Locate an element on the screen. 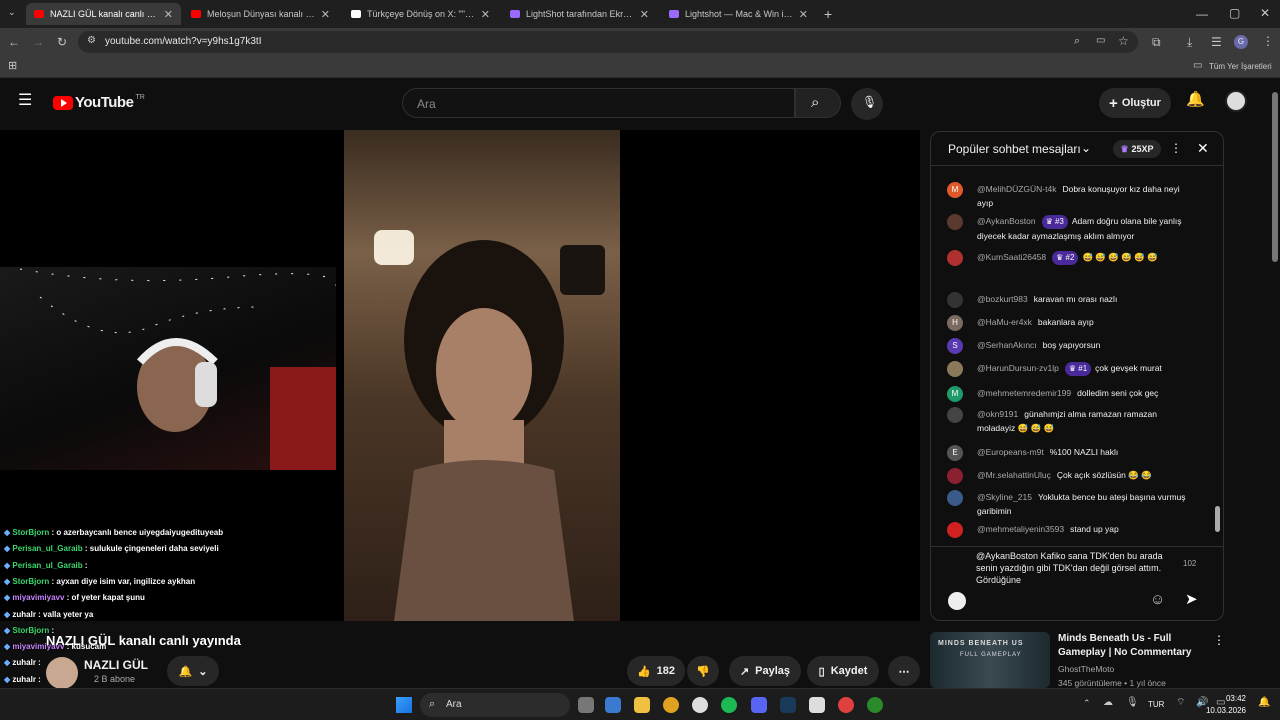  notification-center-icon: 🔔 is located at coordinates (1264, 703).